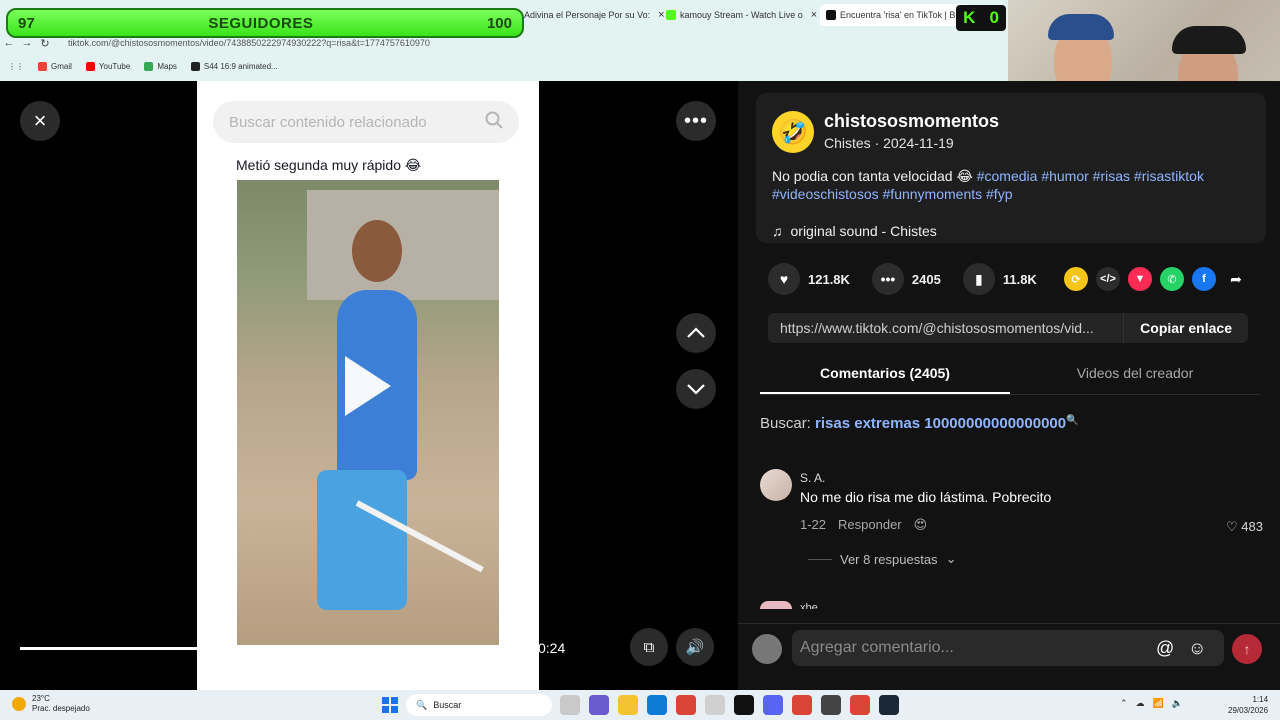 This screenshot has height=720, width=1280. I want to click on view-replies-button: Ver 8 respuestas ⌄, so click(882, 559).